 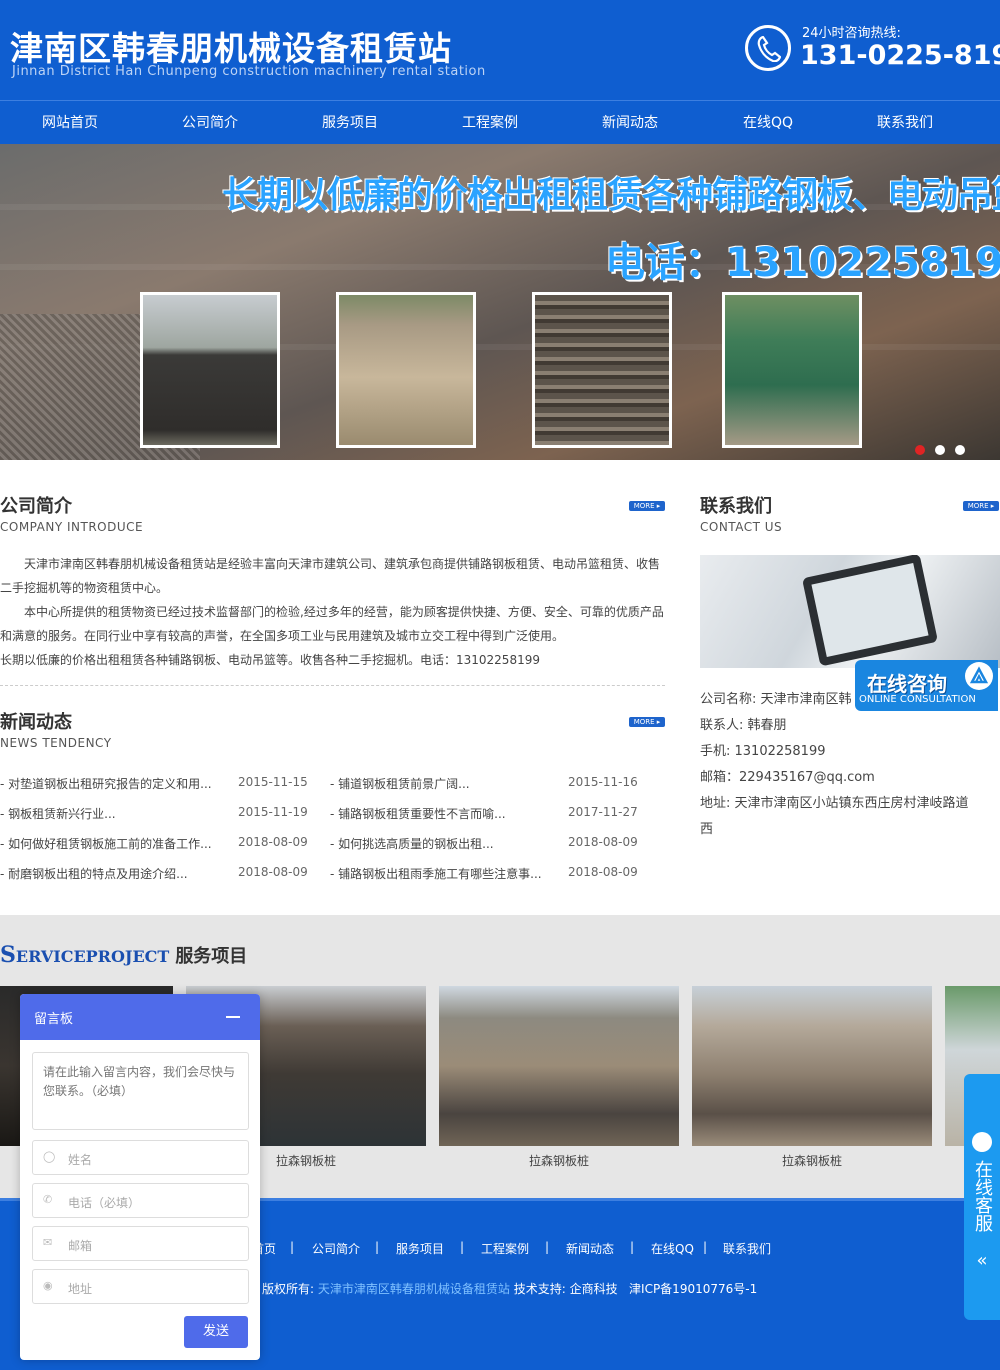 What do you see at coordinates (768, 123) in the screenshot?
I see `nav-item-qq: 在线QQ` at bounding box center [768, 123].